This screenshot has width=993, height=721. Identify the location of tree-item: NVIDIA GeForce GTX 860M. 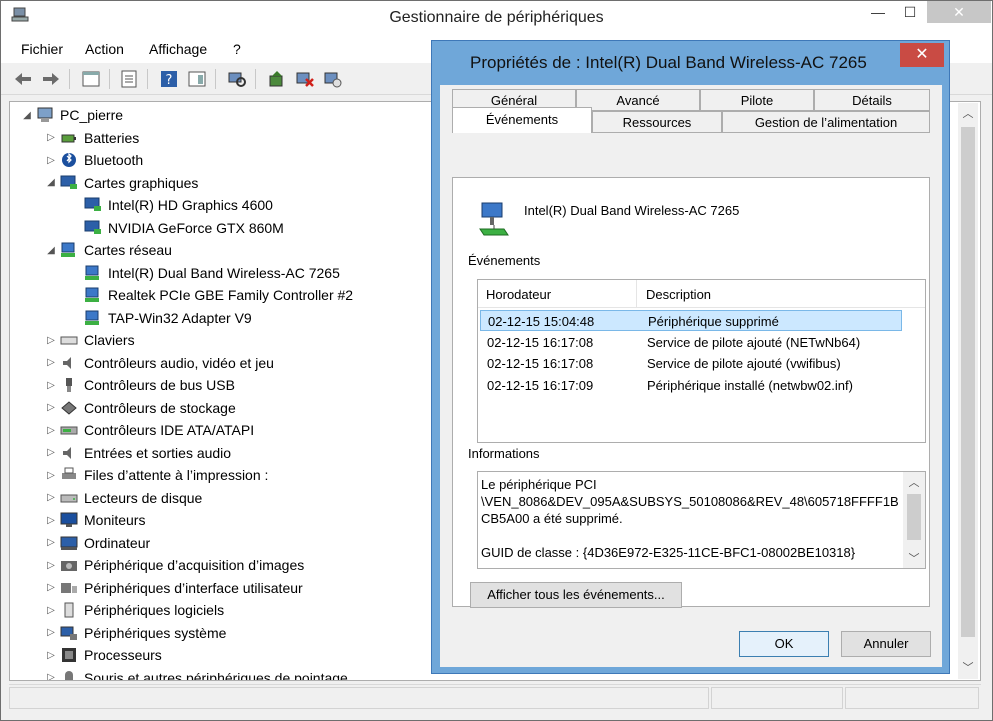
(176, 228).